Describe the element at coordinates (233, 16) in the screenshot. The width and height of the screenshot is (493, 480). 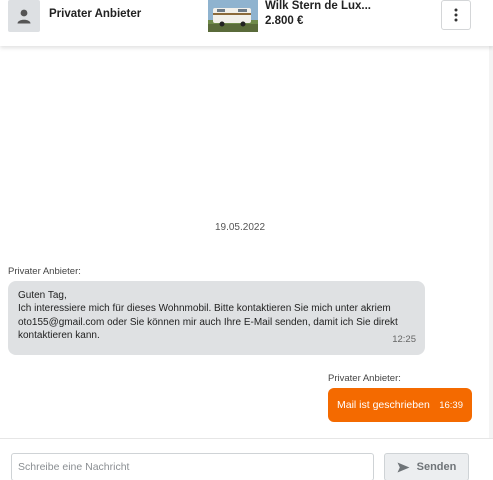
I see `listing-thumbnail` at that location.